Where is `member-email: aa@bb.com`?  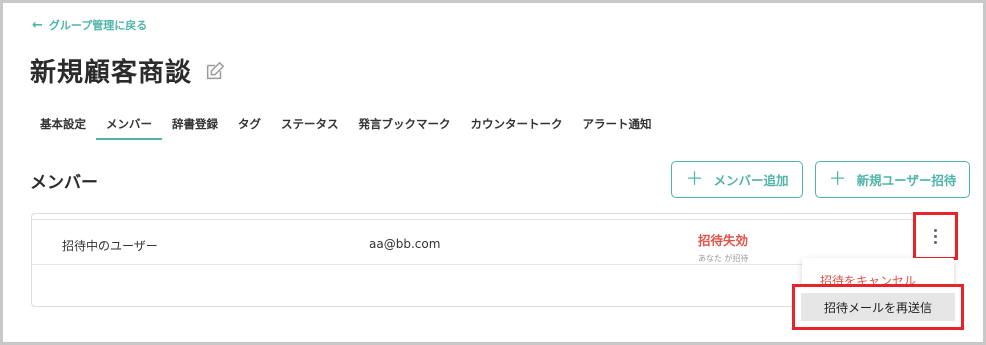
member-email: aa@bb.com is located at coordinates (405, 244).